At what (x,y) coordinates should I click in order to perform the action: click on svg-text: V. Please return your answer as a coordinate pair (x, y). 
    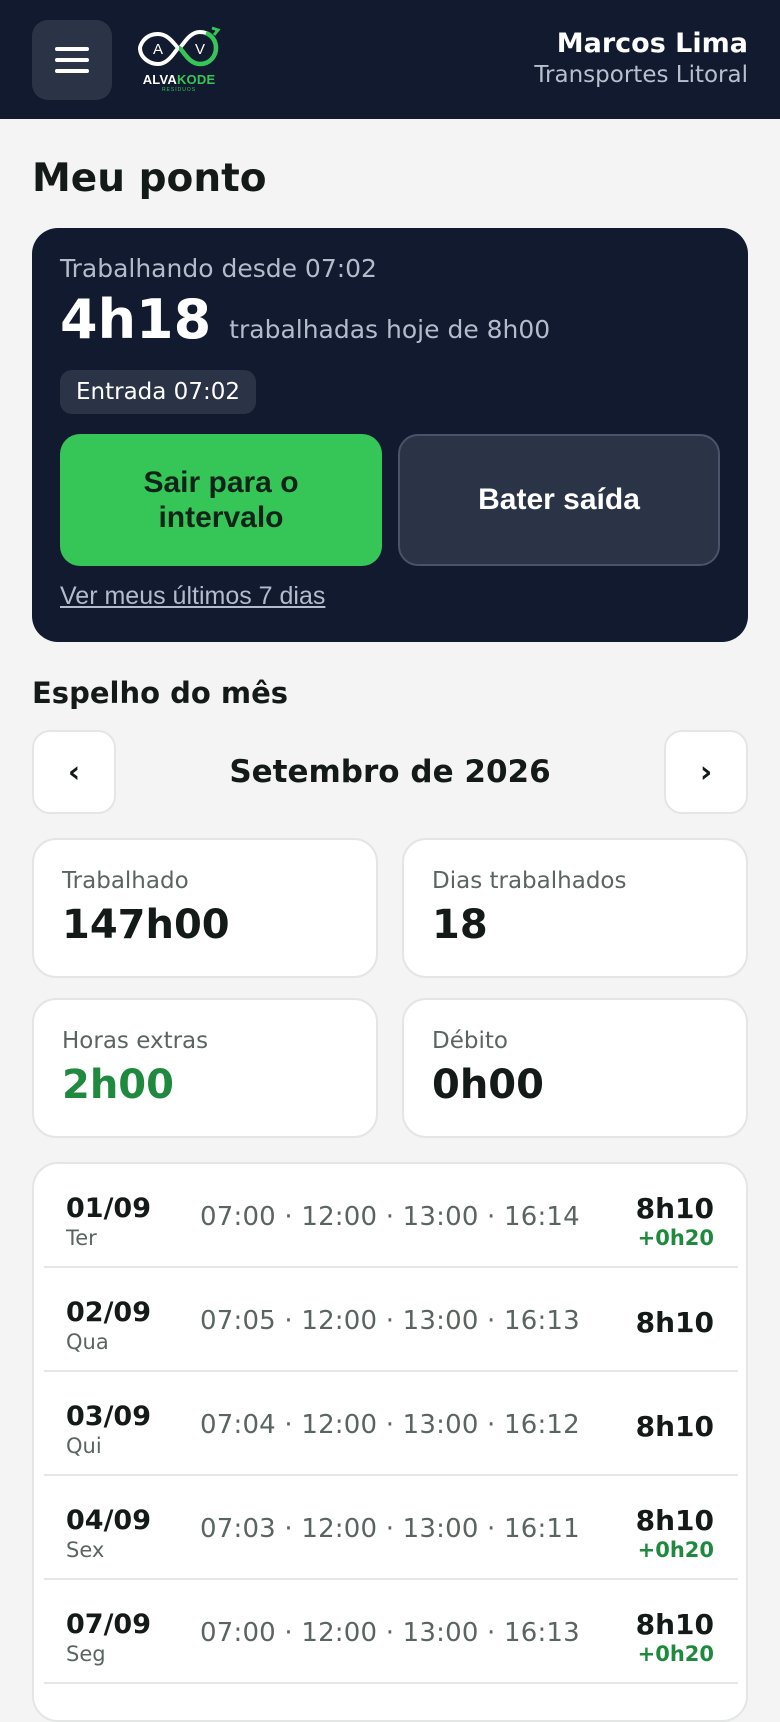
    Looking at the image, I should click on (200, 49).